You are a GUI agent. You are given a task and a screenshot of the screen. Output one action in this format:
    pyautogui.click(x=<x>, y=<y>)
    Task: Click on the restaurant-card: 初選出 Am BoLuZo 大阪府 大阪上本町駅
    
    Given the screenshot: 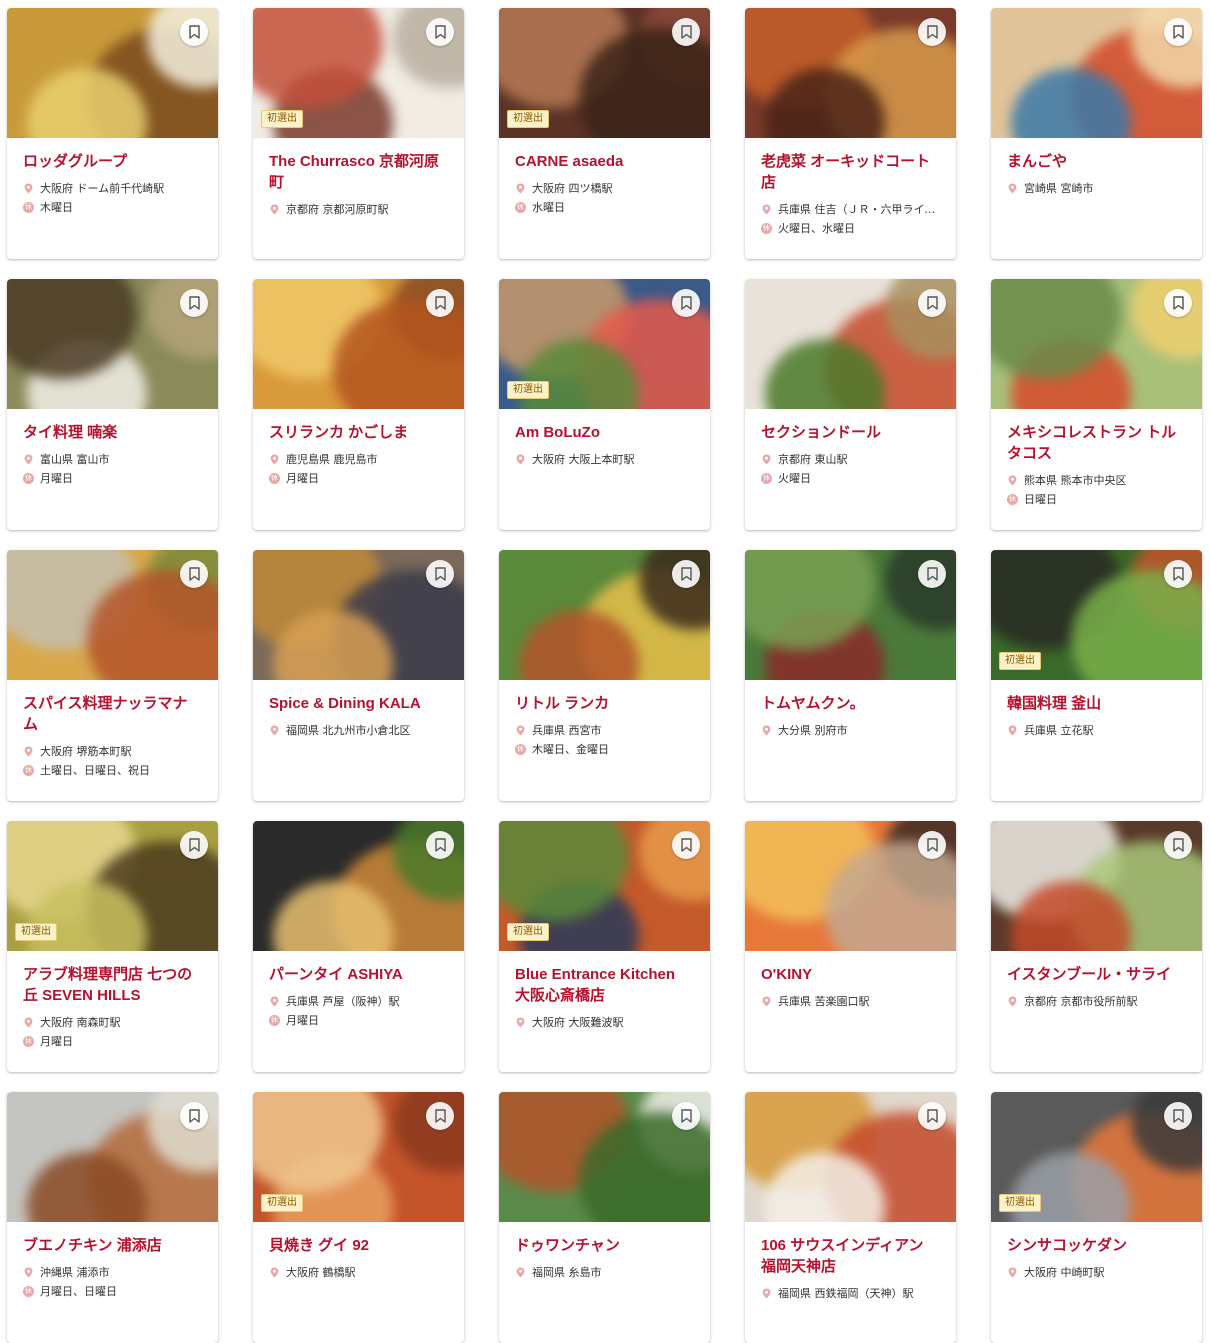 What is the action you would take?
    pyautogui.click(x=604, y=404)
    